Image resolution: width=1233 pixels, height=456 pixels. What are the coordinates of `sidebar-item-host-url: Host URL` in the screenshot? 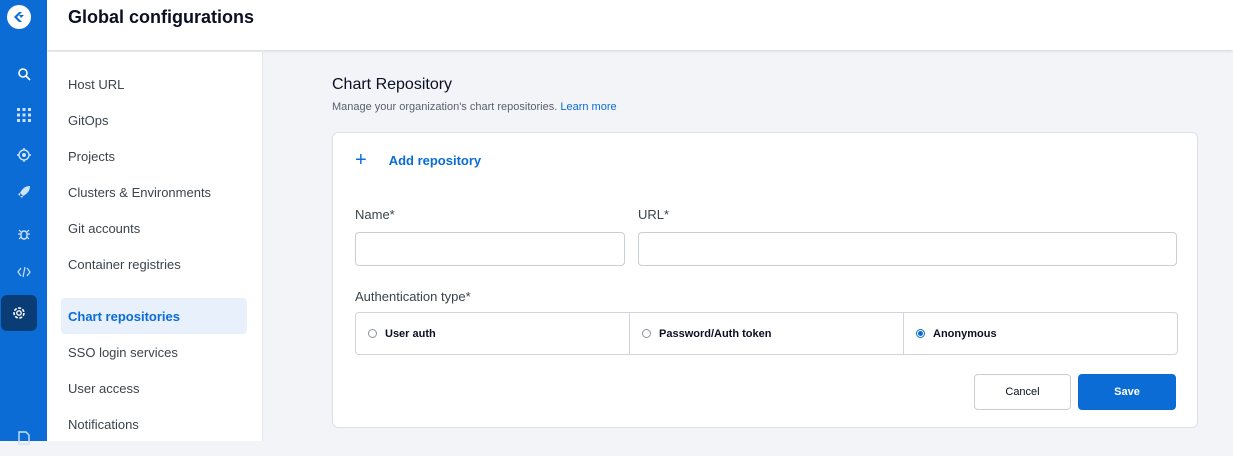 It's located at (154, 84).